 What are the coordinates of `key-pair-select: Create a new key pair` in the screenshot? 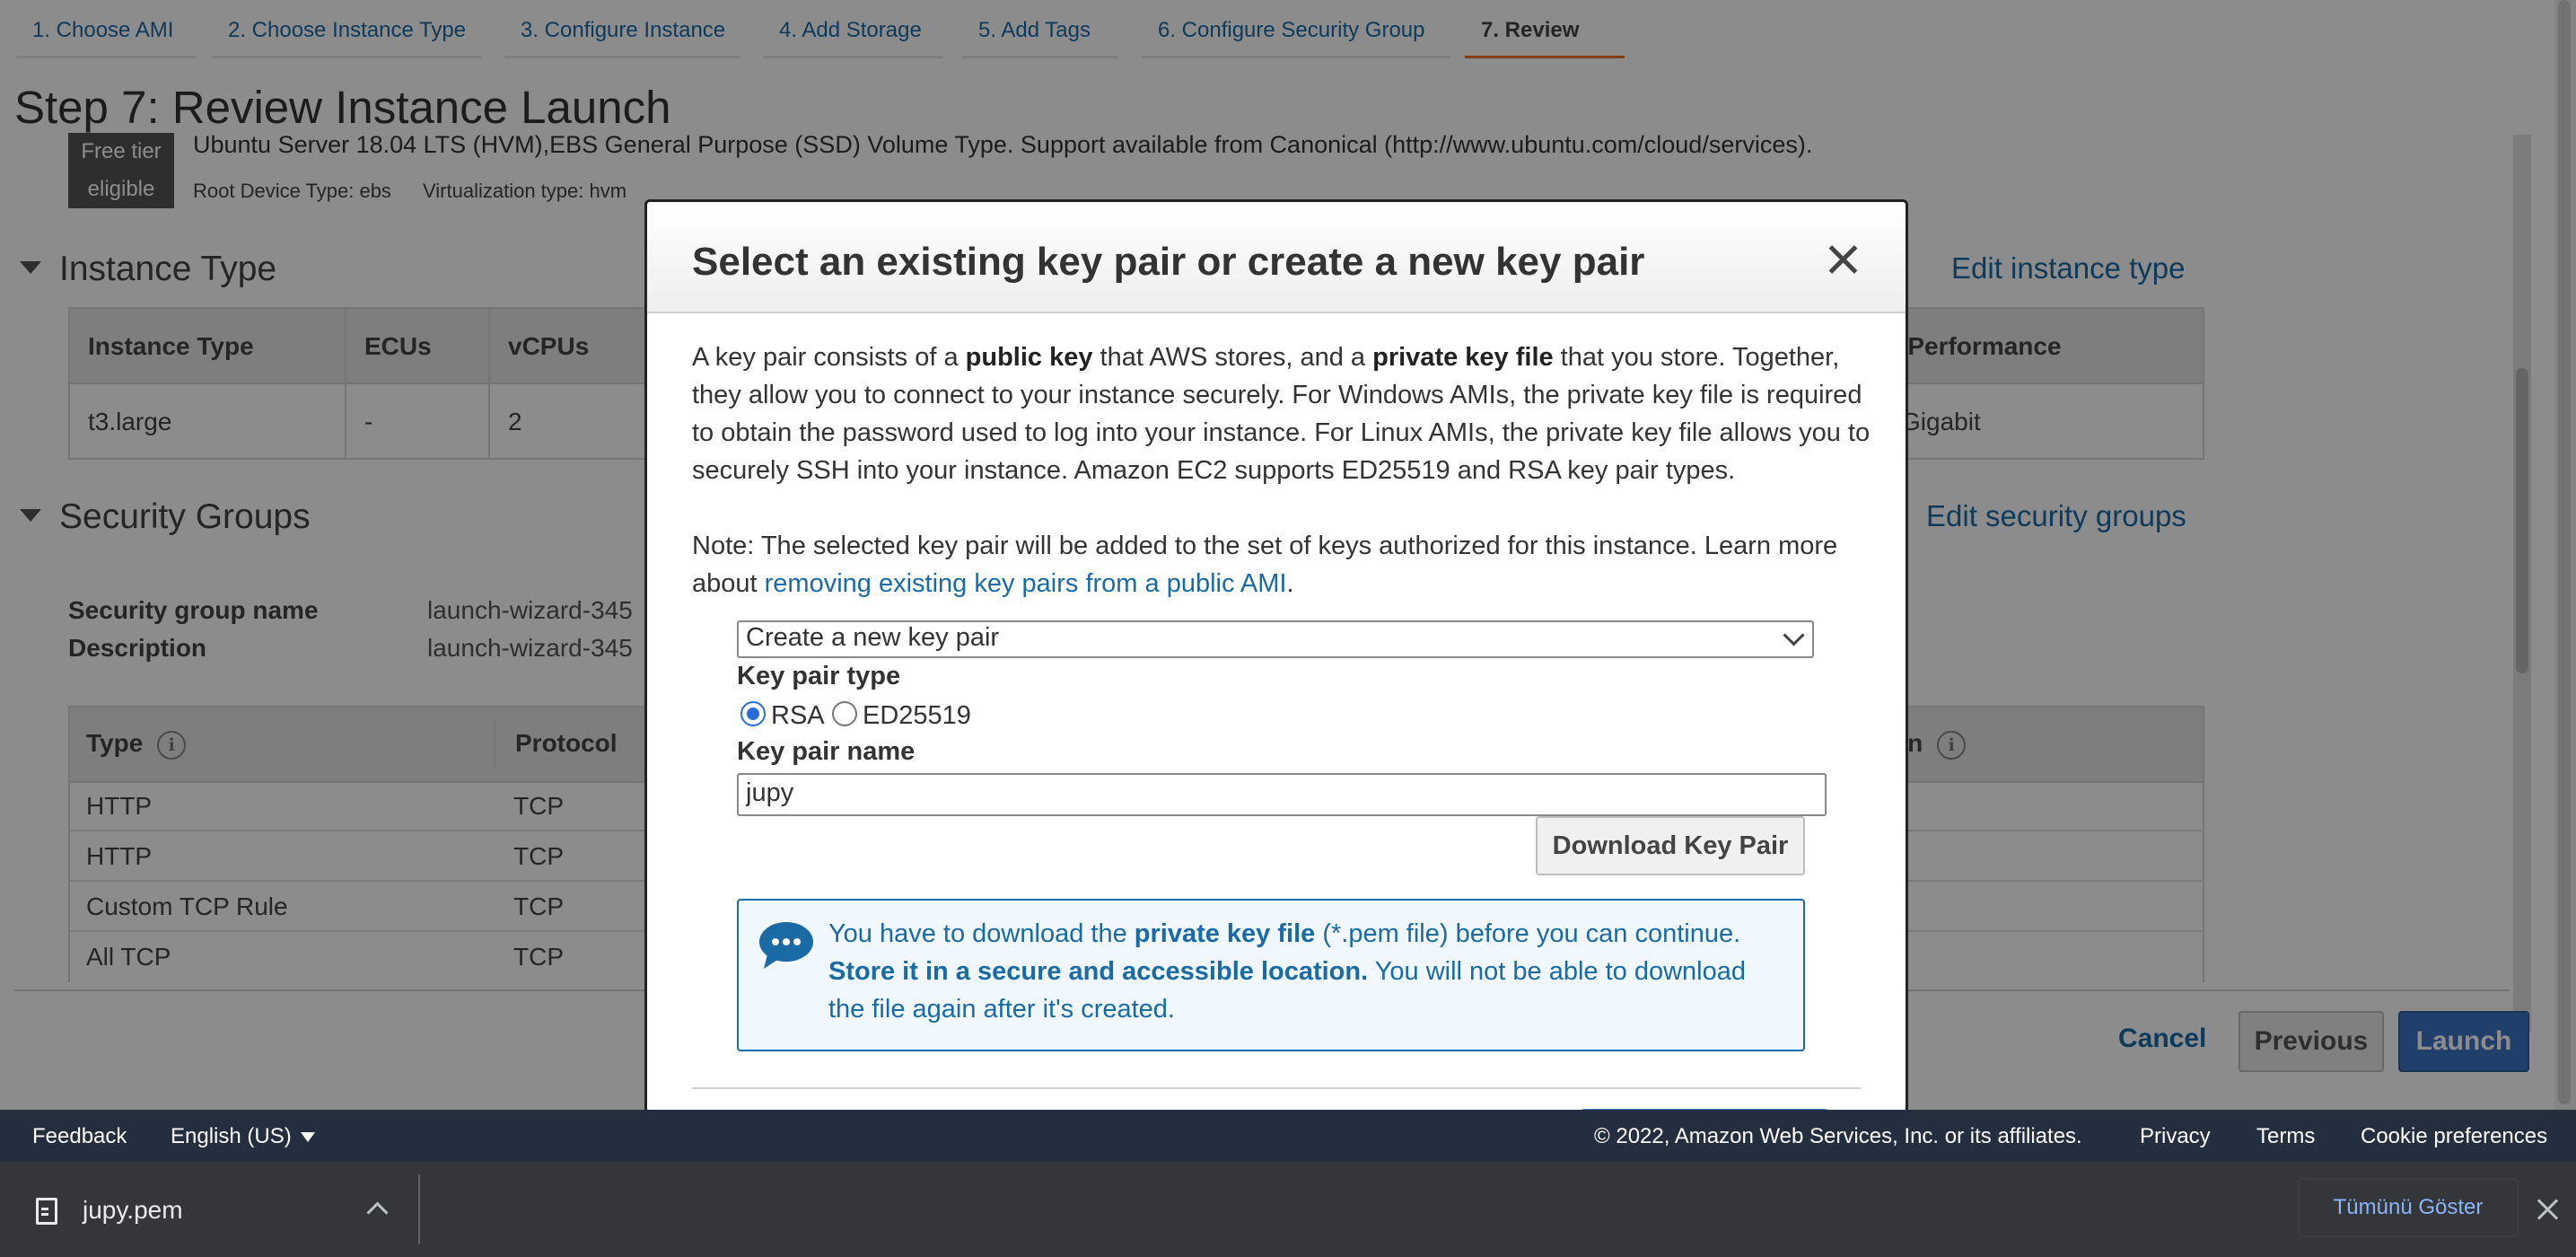 It's located at (1275, 639).